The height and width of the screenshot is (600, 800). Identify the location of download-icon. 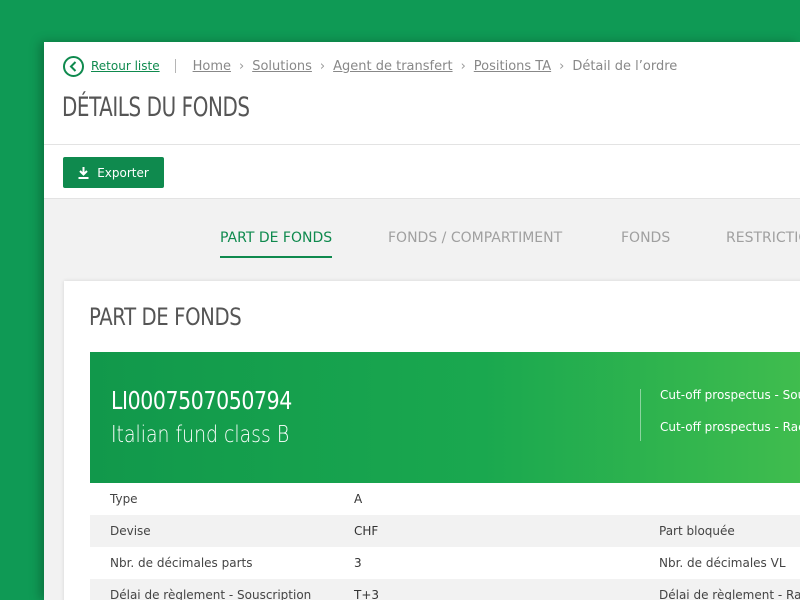
(83, 172).